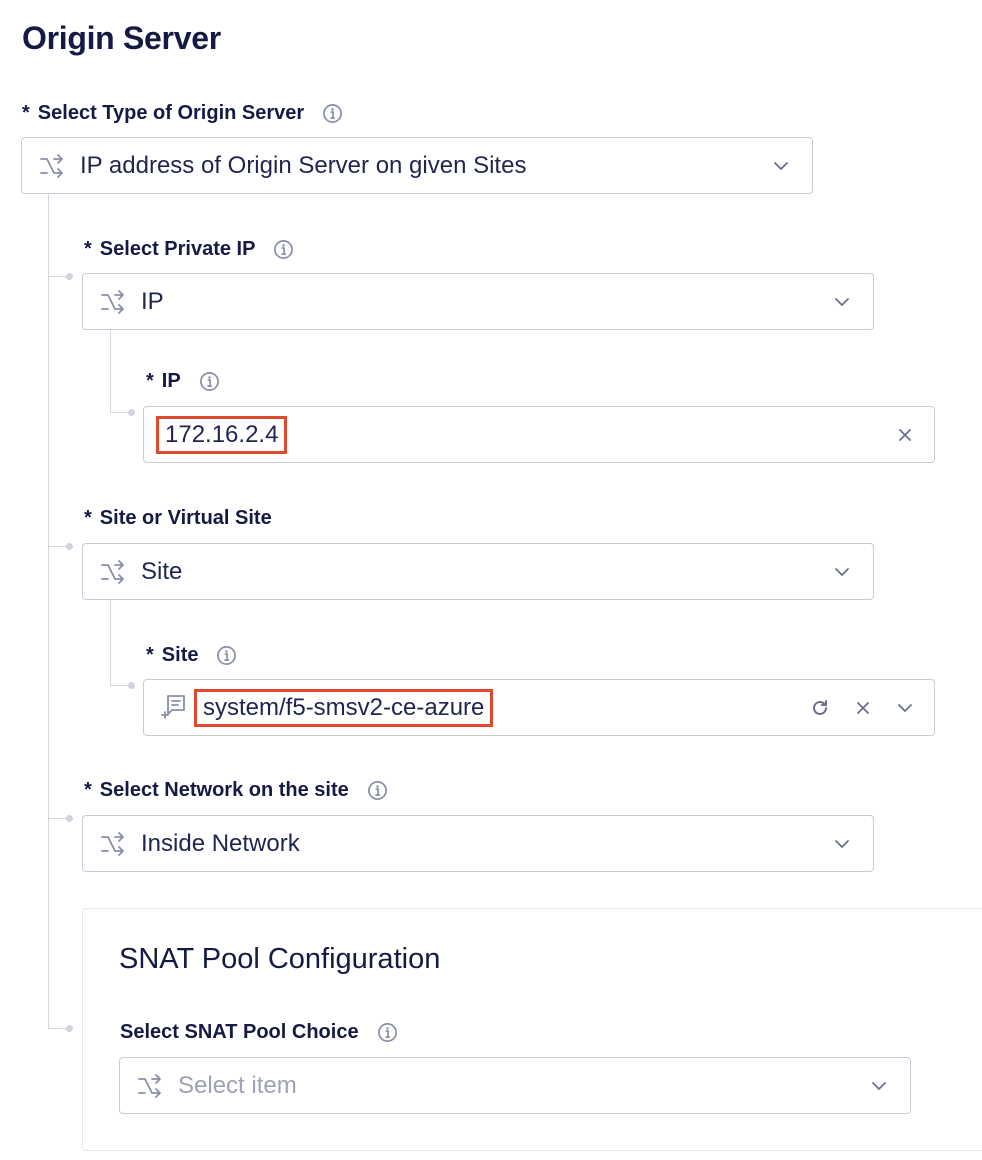 The height and width of the screenshot is (1160, 982). What do you see at coordinates (515, 1085) in the screenshot?
I see `snat-choice-select: Select item` at bounding box center [515, 1085].